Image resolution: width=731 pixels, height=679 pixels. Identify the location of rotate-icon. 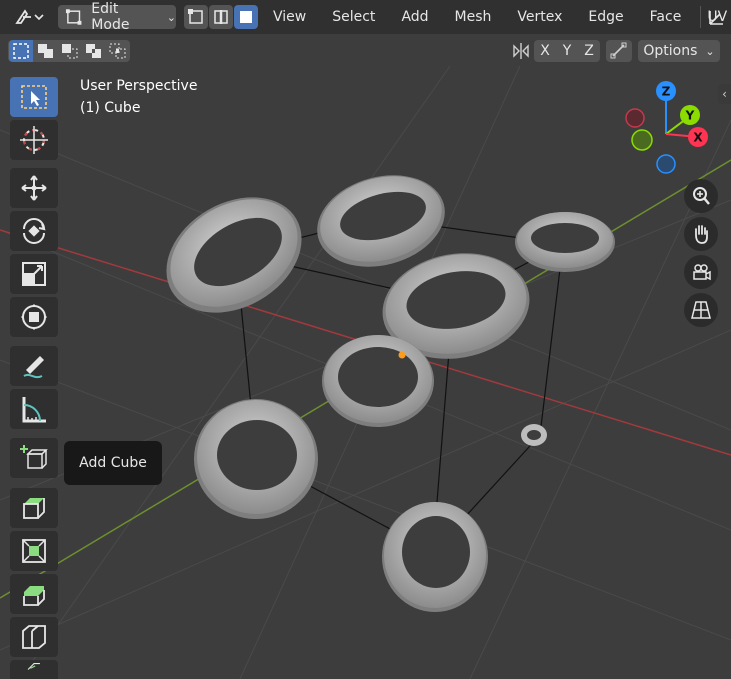
(34, 231).